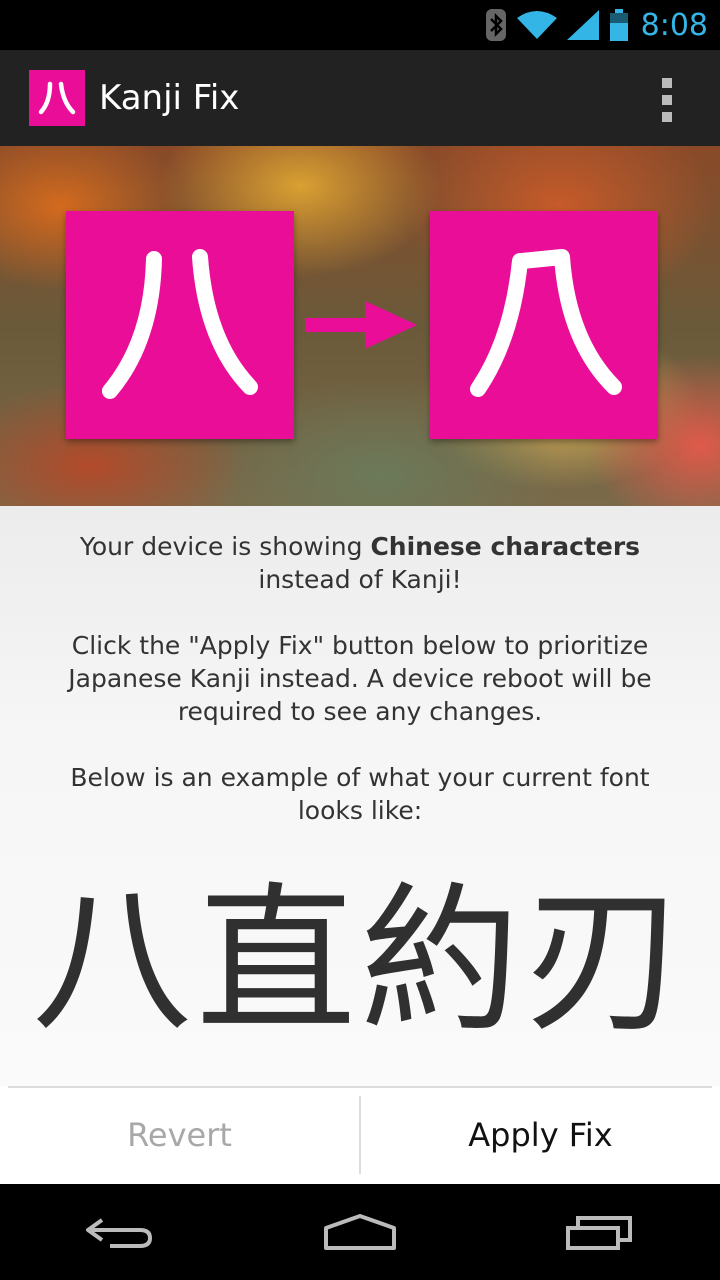  I want to click on back-icon, so click(120, 1232).